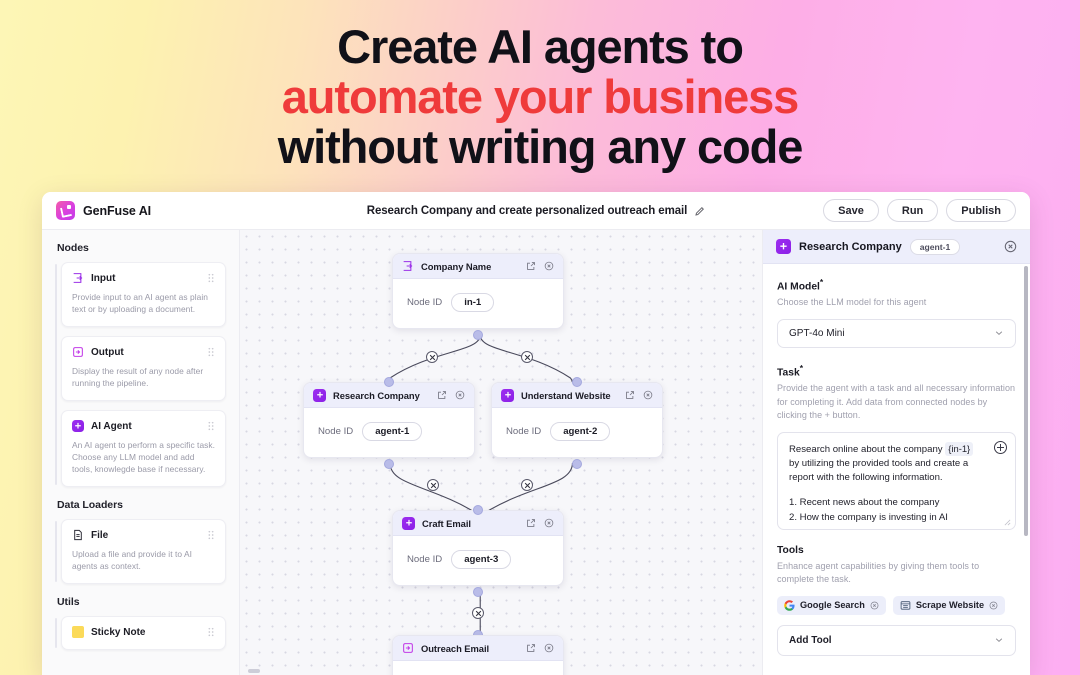 This screenshot has width=1080, height=675. I want to click on flow-node-company-name-body: Node ID in-1, so click(478, 303).